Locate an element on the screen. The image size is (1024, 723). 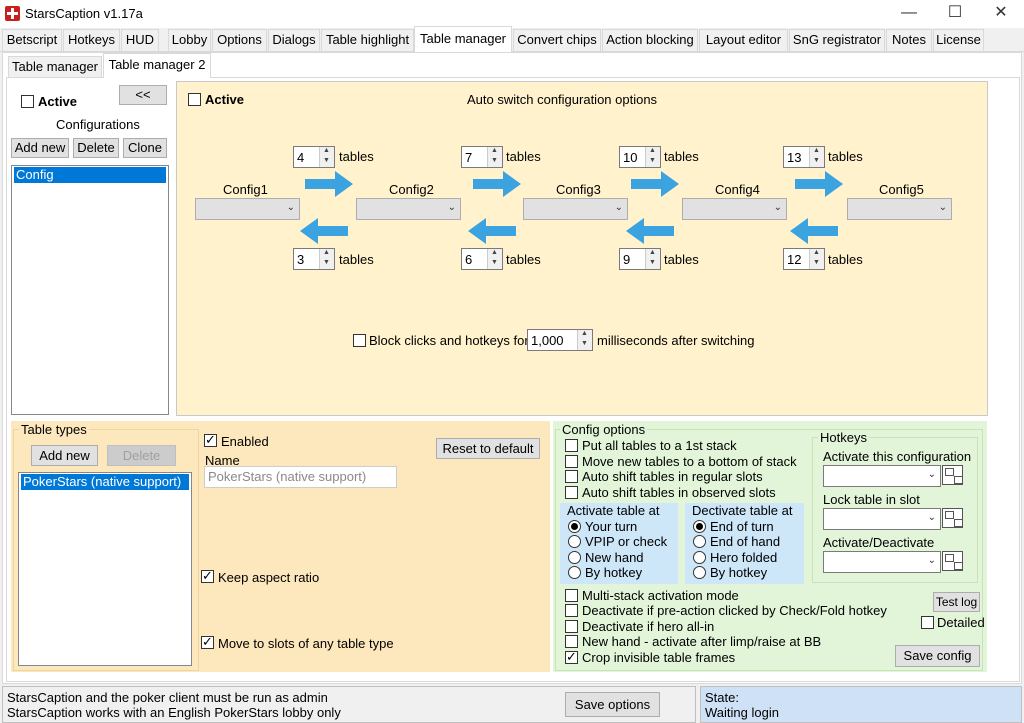
hotkey-toggle-select: ⌄ is located at coordinates (882, 562).